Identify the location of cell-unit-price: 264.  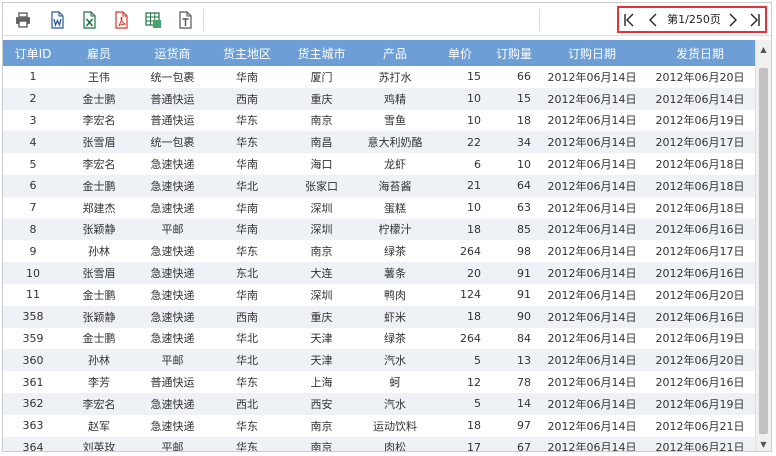
(470, 338).